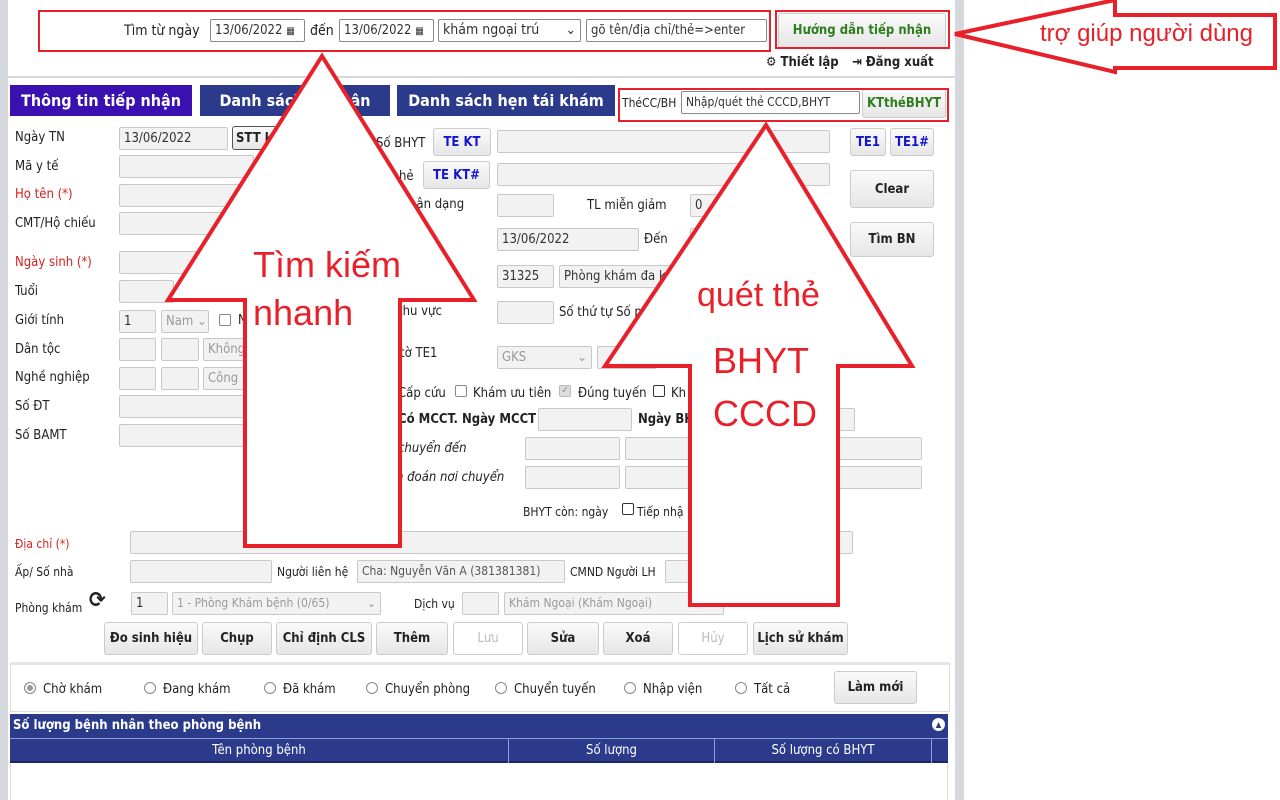  Describe the element at coordinates (327, 264) in the screenshot. I see `annotation-text: Tìm kiếm` at that location.